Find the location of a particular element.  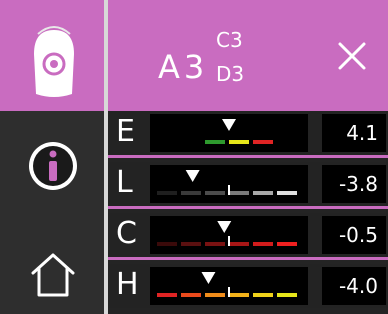

row-value: 4.1 is located at coordinates (362, 133).